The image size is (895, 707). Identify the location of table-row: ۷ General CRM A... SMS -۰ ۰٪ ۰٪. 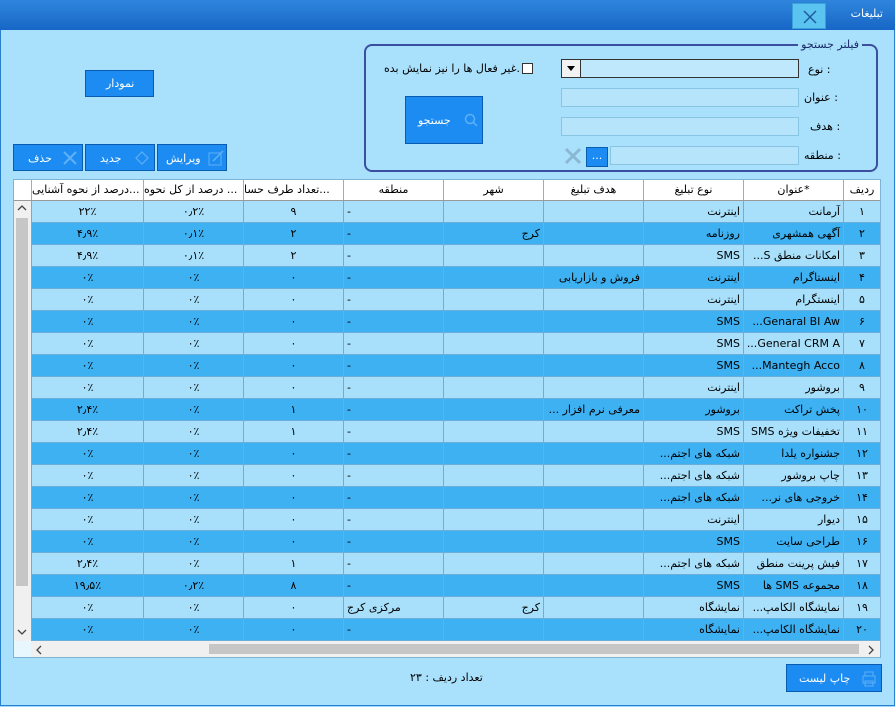
(447, 344).